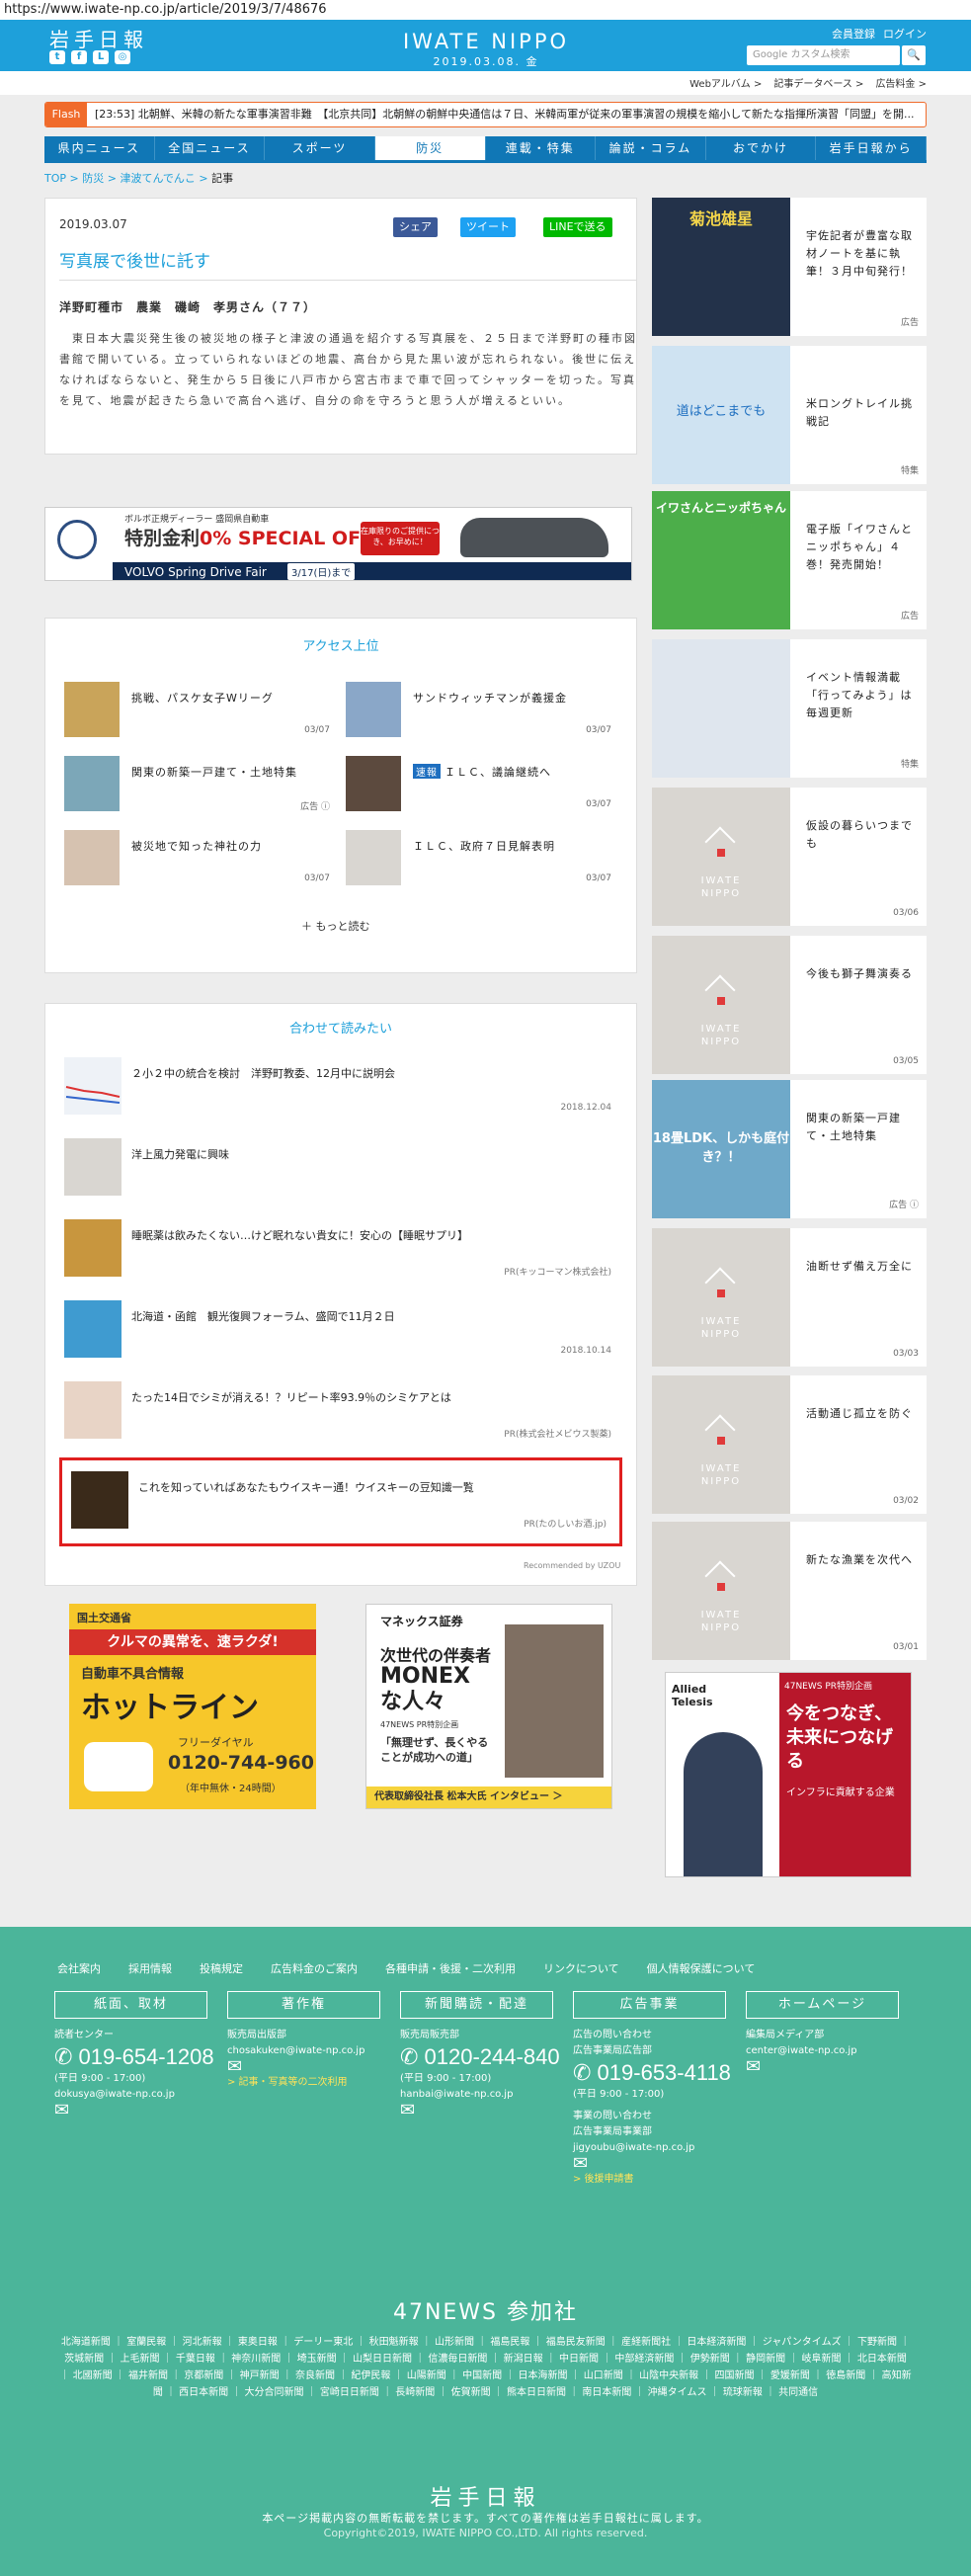  I want to click on search-input: Google カスタム検索, so click(823, 55).